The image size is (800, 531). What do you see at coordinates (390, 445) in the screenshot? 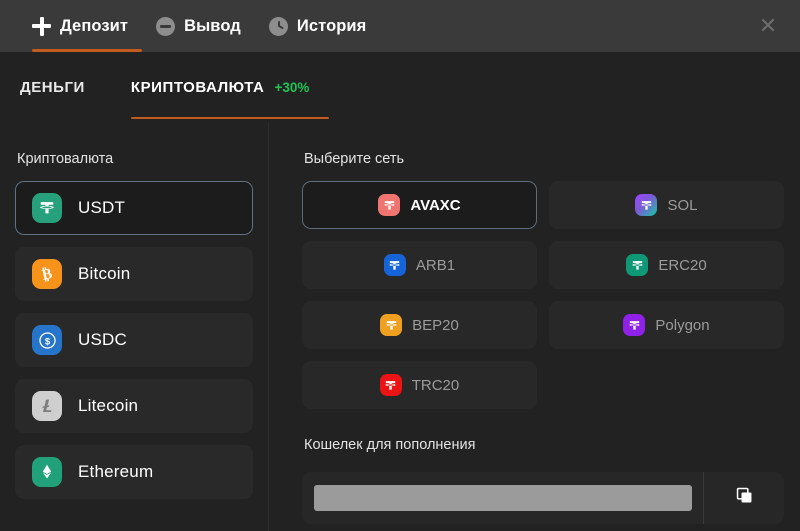
I see `wallet-section-title: Кошелек для пополнения` at bounding box center [390, 445].